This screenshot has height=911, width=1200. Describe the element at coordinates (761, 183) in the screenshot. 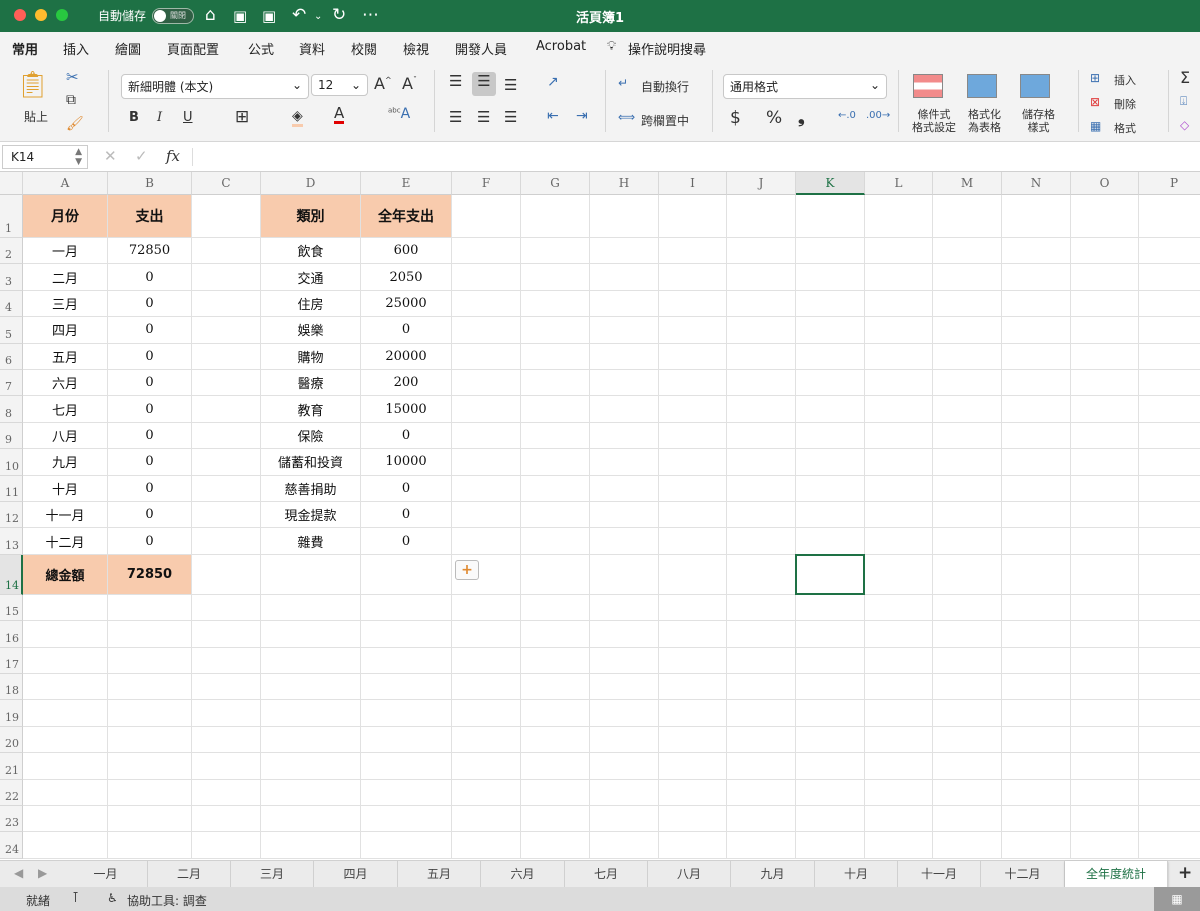

I see `column-header-J: J` at that location.